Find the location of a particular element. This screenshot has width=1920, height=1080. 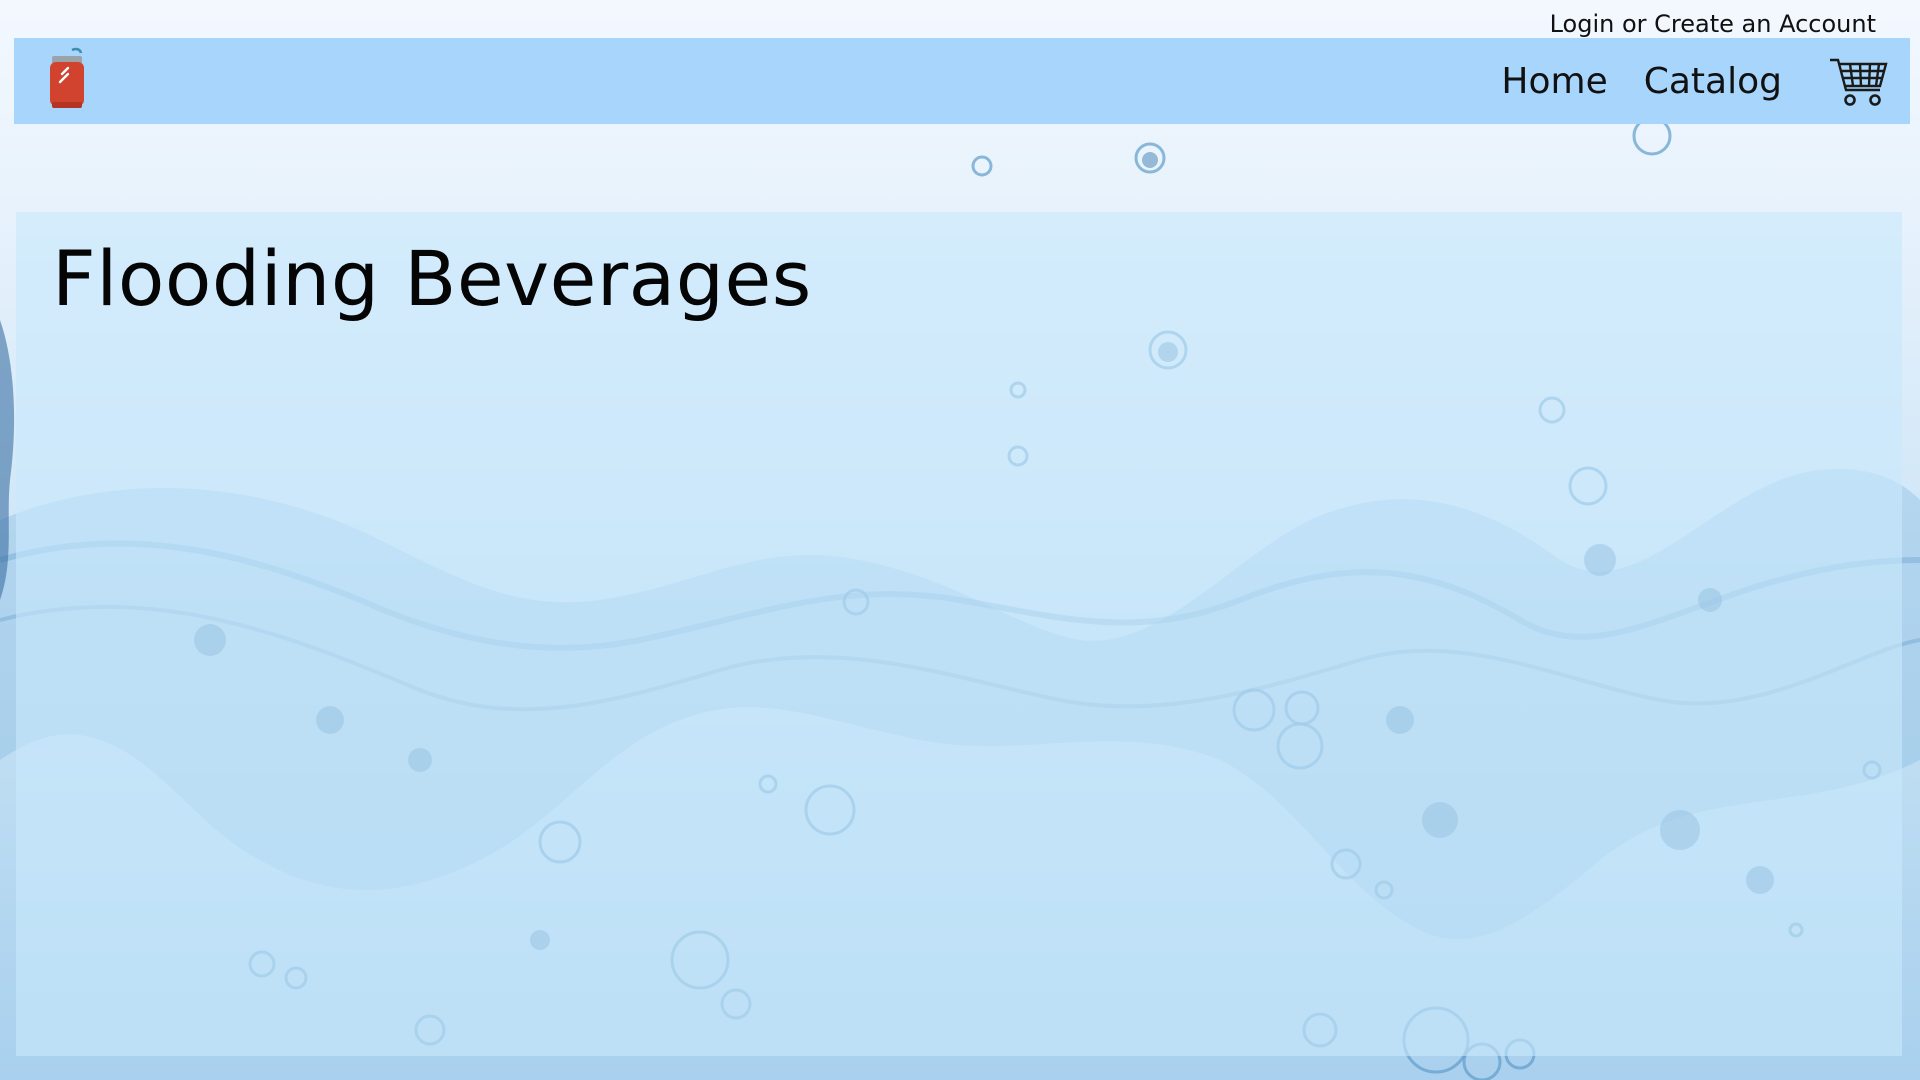

shopping-cart-icon is located at coordinates (1858, 82).